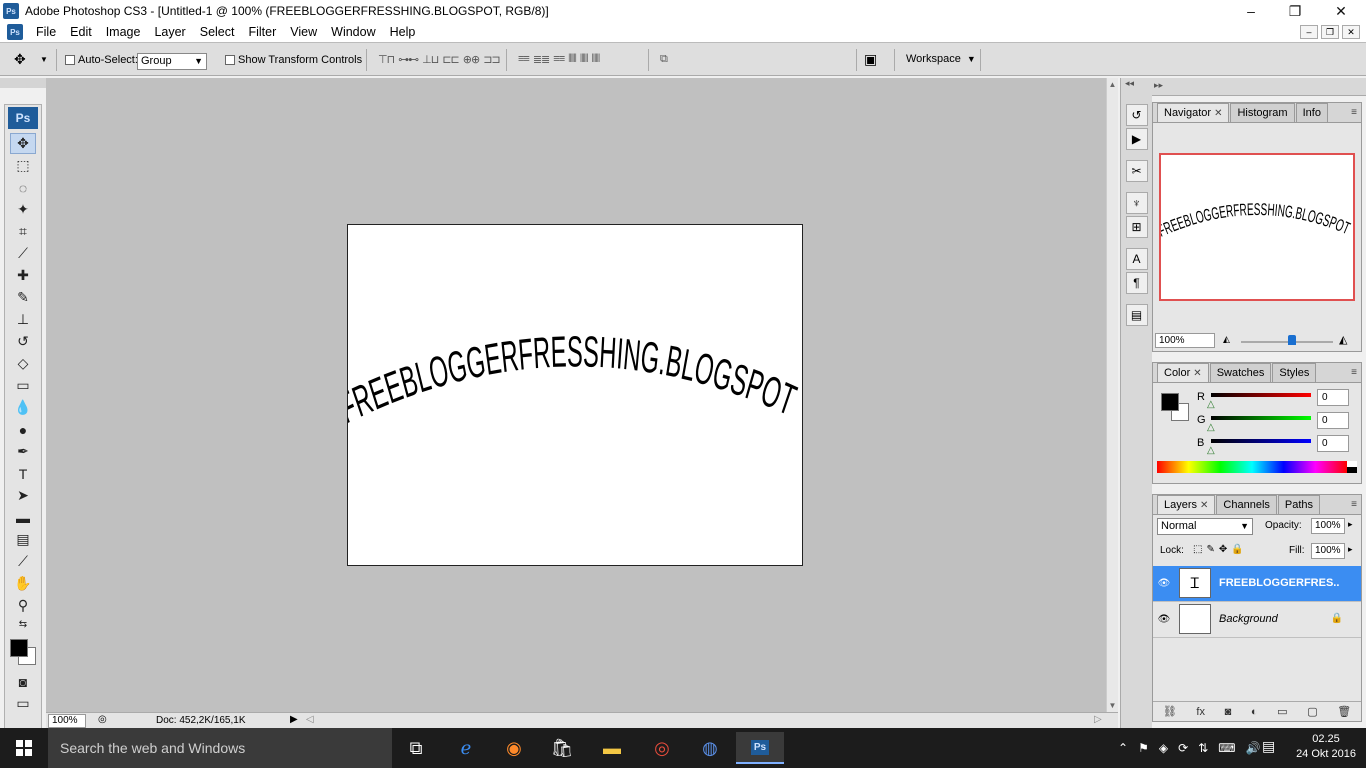  What do you see at coordinates (294, 719) in the screenshot?
I see `status-menu-arrow-icon: ▶` at bounding box center [294, 719].